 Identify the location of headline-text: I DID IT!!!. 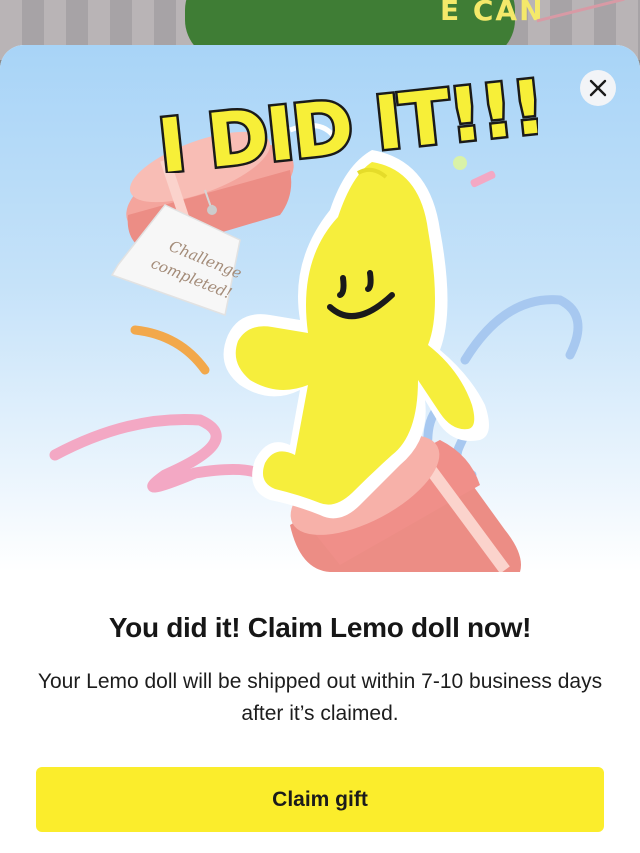
(346, 118).